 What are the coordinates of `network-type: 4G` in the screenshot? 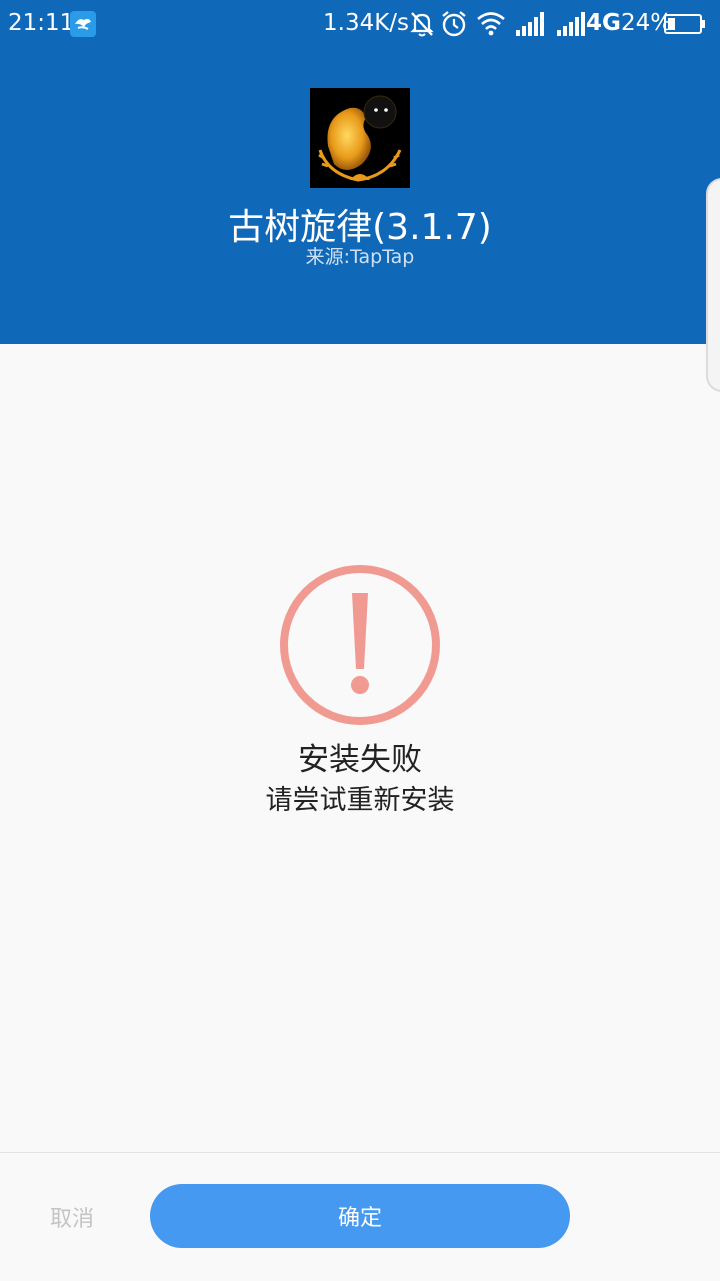 It's located at (603, 23).